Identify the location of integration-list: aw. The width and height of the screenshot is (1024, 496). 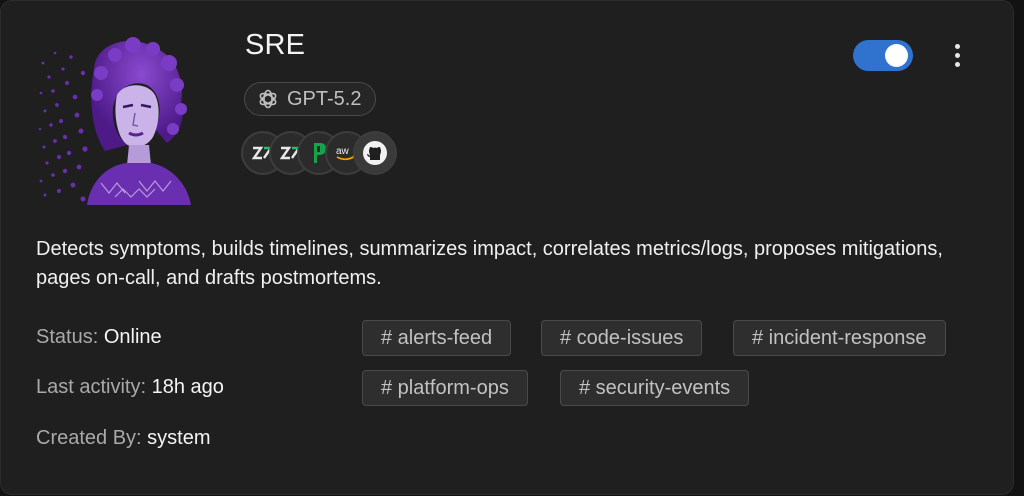
(319, 155).